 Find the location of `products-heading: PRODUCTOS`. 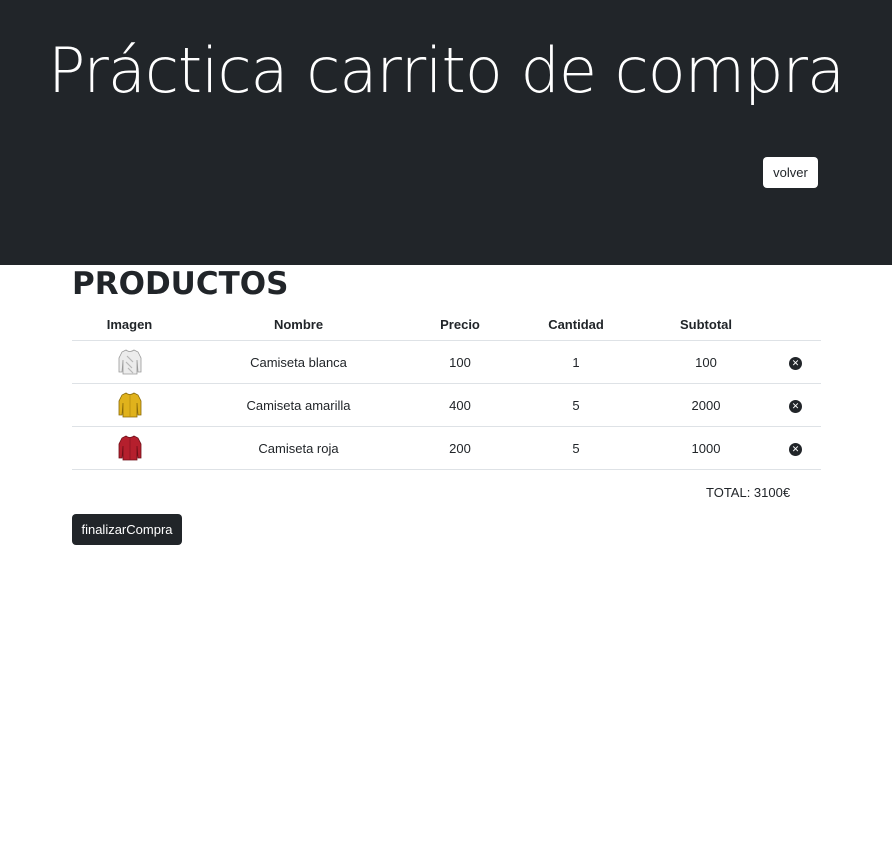

products-heading: PRODUCTOS is located at coordinates (180, 284).